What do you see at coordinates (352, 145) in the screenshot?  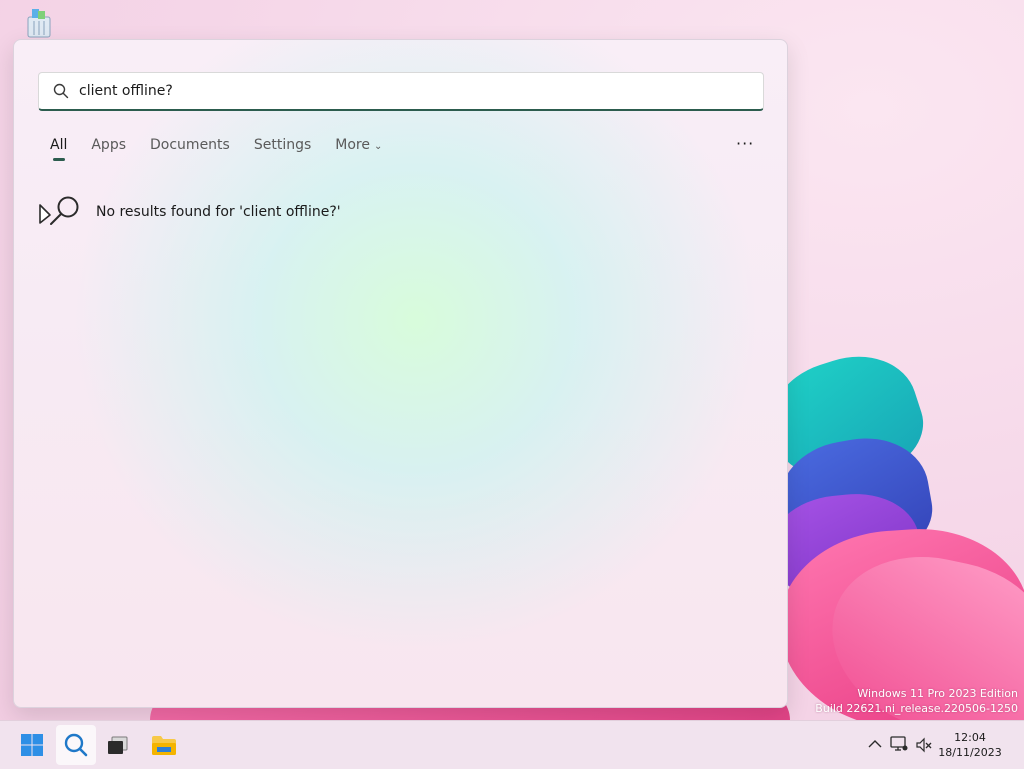 I see `tab-more-label: More` at bounding box center [352, 145].